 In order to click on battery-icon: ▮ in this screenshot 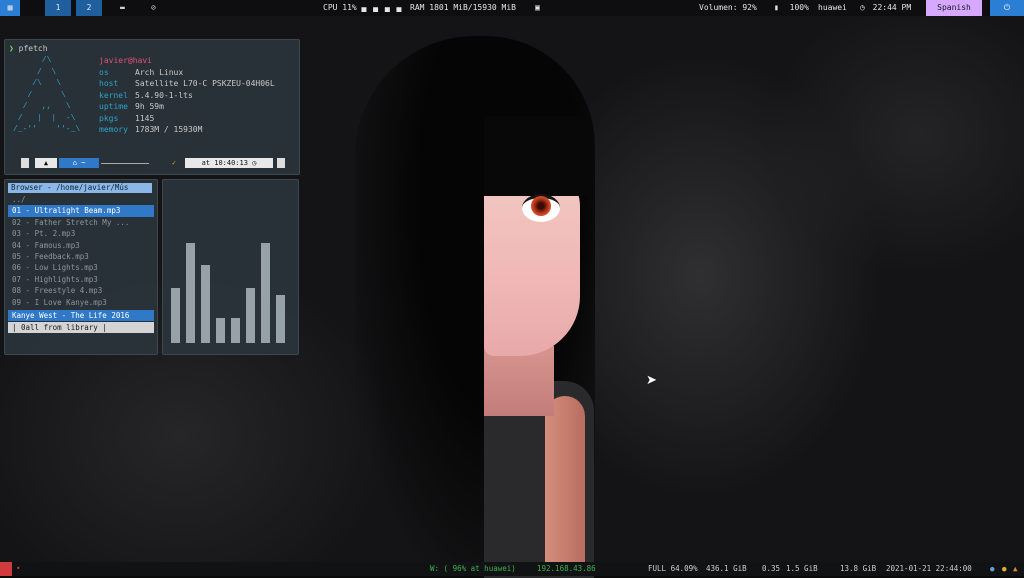, I will do `click(776, 7)`.